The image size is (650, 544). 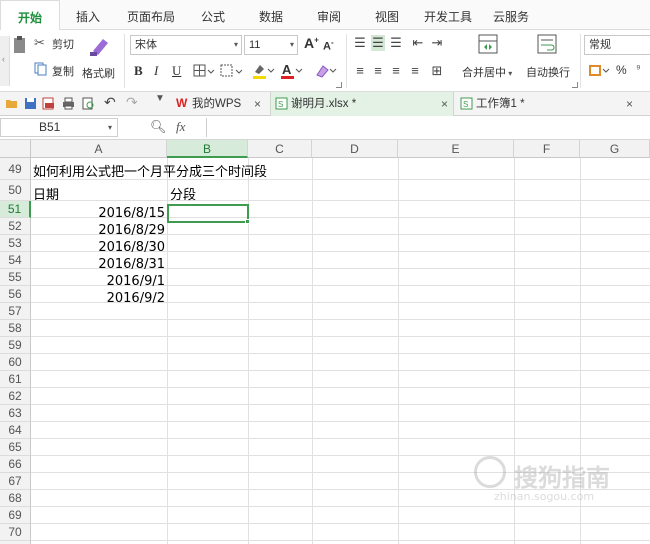 I want to click on column-header-f: F, so click(x=547, y=149).